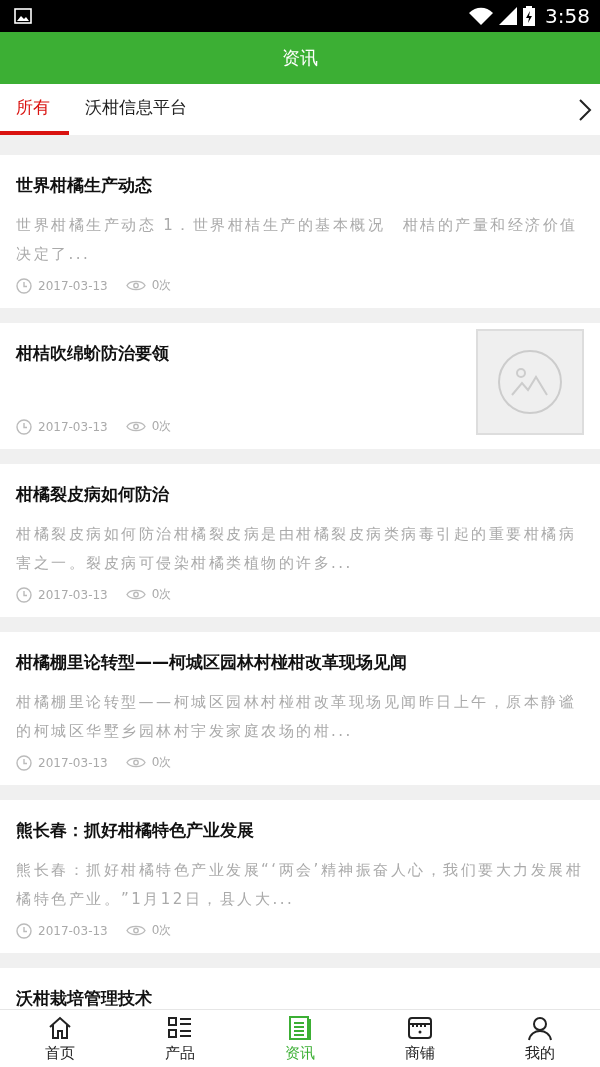  What do you see at coordinates (300, 386) in the screenshot?
I see `article-card: 柑桔吹绵蚧防治要领 2017-03-13 0次` at bounding box center [300, 386].